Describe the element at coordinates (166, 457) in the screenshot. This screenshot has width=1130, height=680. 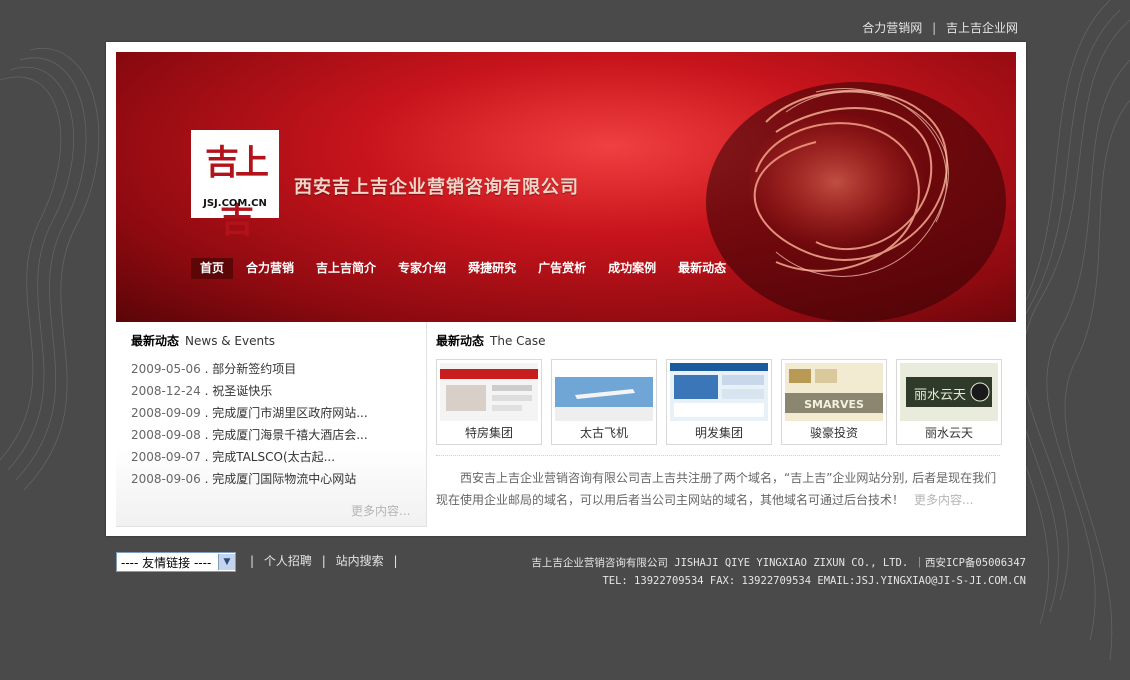
I see `news-date: 2008-09-07` at that location.